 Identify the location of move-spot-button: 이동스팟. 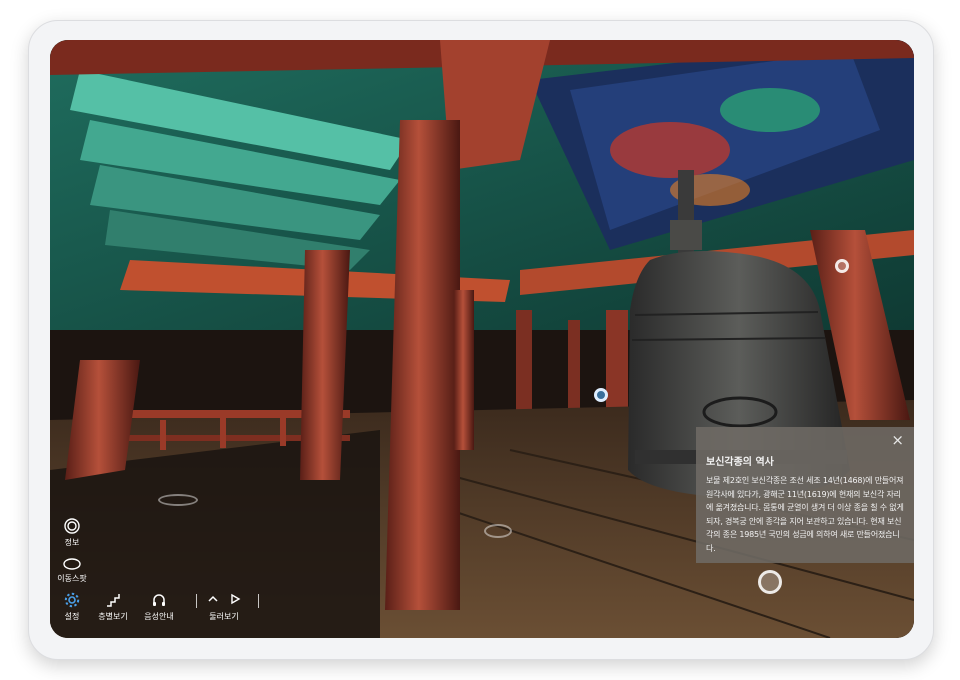
(72, 571).